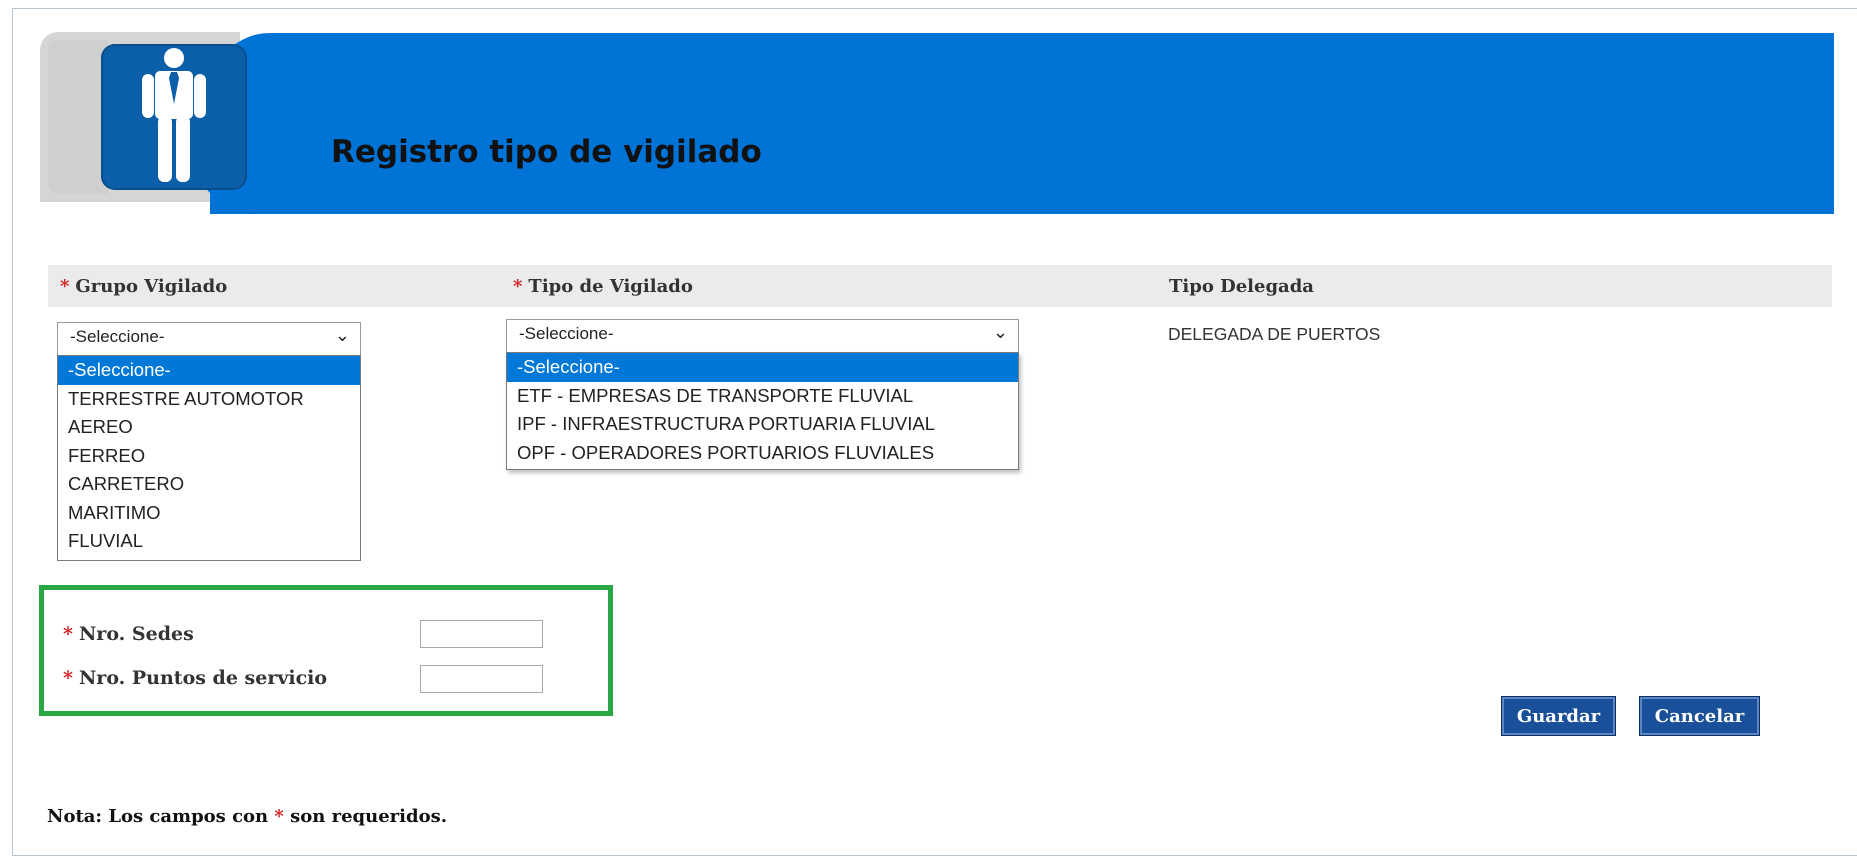 Image resolution: width=1857 pixels, height=865 pixels. What do you see at coordinates (78, 117) in the screenshot?
I see `banner-gray-inner` at bounding box center [78, 117].